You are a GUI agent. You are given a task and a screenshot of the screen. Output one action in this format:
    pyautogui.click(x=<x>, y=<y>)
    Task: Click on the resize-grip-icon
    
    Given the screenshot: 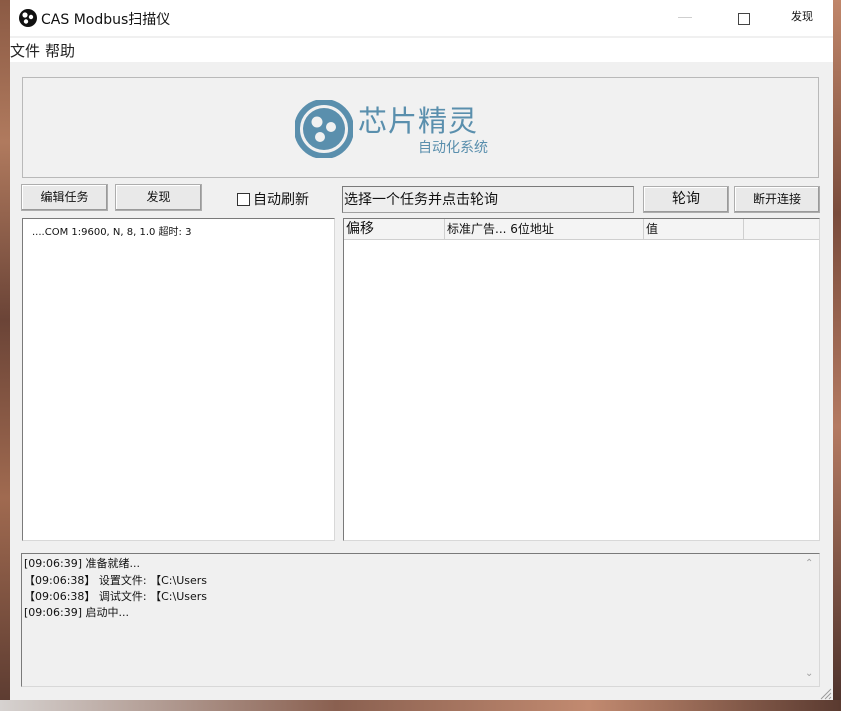 What is the action you would take?
    pyautogui.click(x=825, y=693)
    